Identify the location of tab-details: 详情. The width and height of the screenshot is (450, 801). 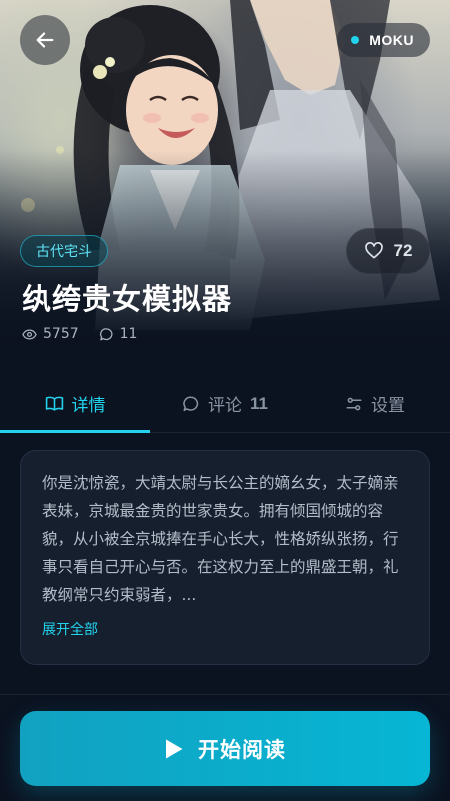
(75, 404).